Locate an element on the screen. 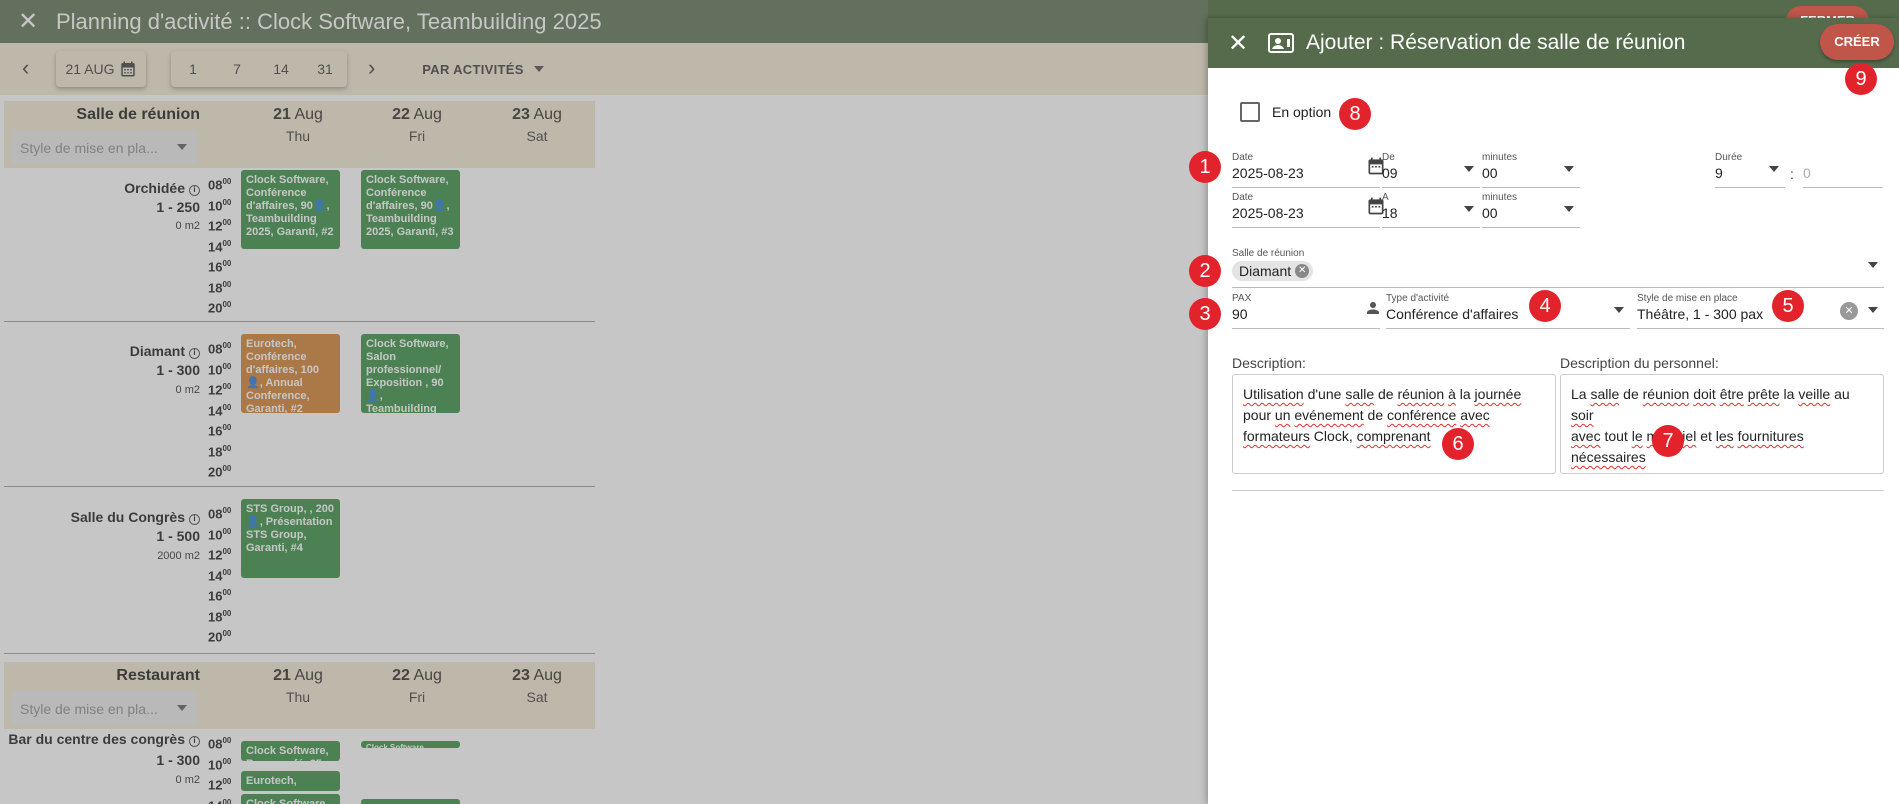  description-label: Description: is located at coordinates (1269, 363).